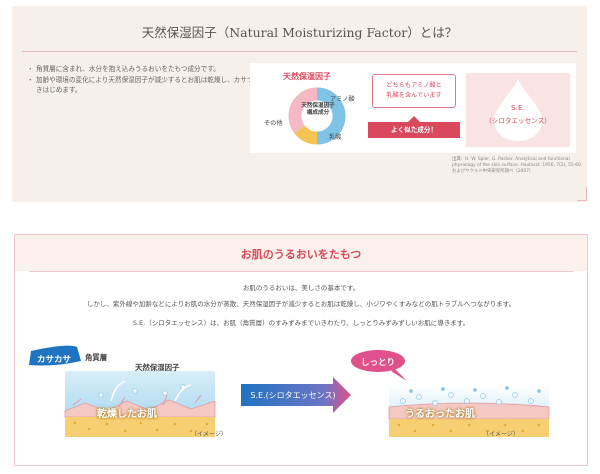 This screenshot has height=474, width=600. Describe the element at coordinates (140, 69) in the screenshot. I see `bullet-item: 角質層に含まれ、水分を抱え込みうるおいをたもつ成分です。` at that location.